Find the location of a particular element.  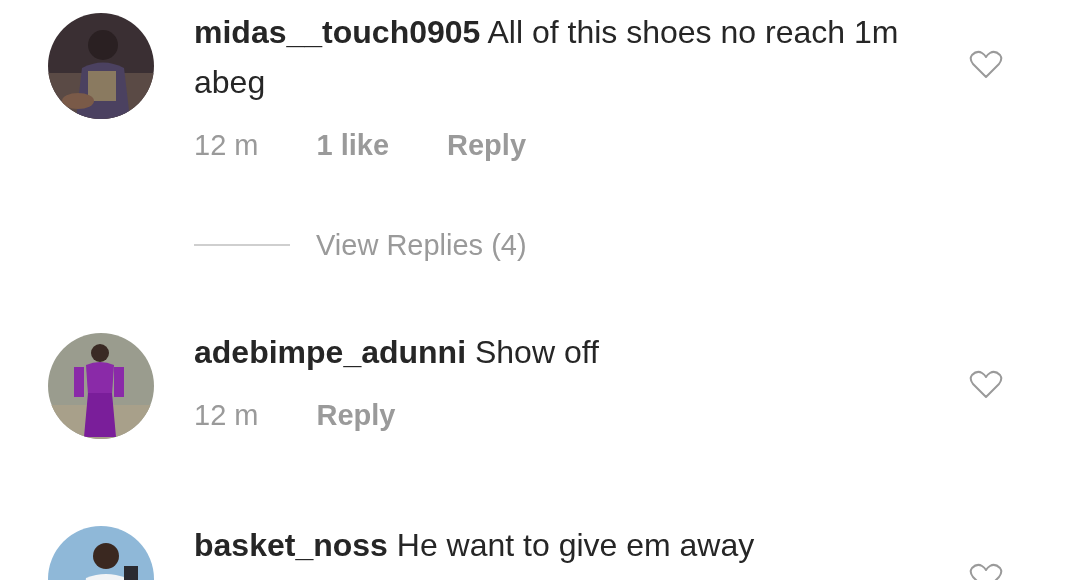

comment-text: adebimpe_adunni Show off is located at coordinates (397, 352).